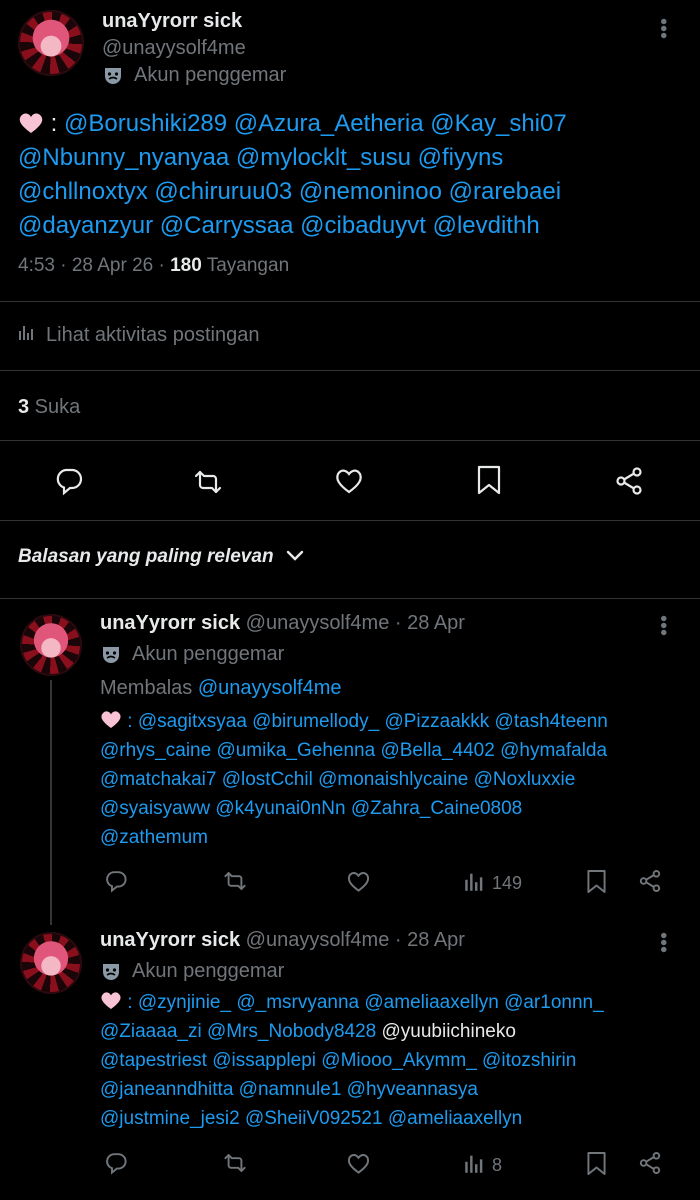  I want to click on chevron-down-icon, so click(295, 557).